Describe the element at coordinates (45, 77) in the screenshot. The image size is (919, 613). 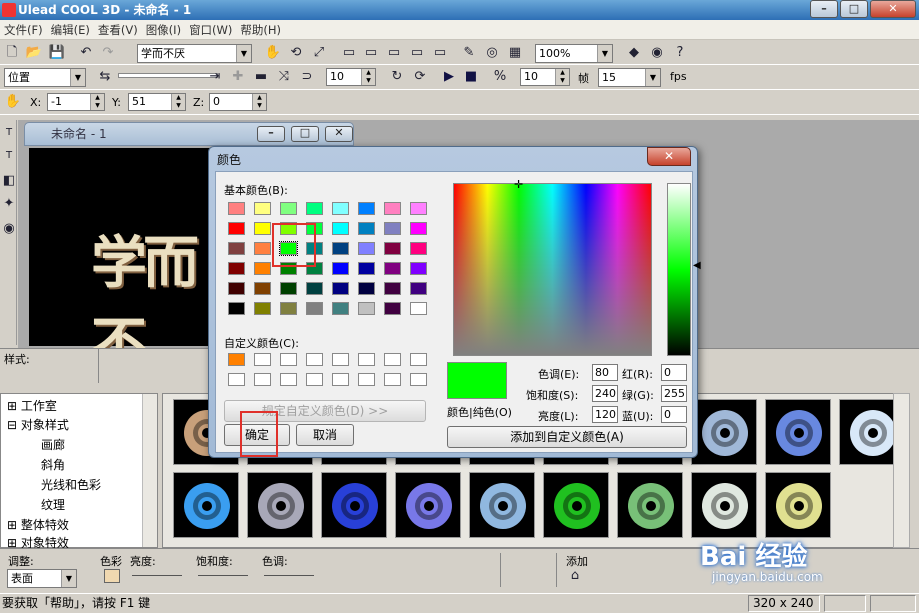
I see `attribute-combo: 位置 ▼` at that location.